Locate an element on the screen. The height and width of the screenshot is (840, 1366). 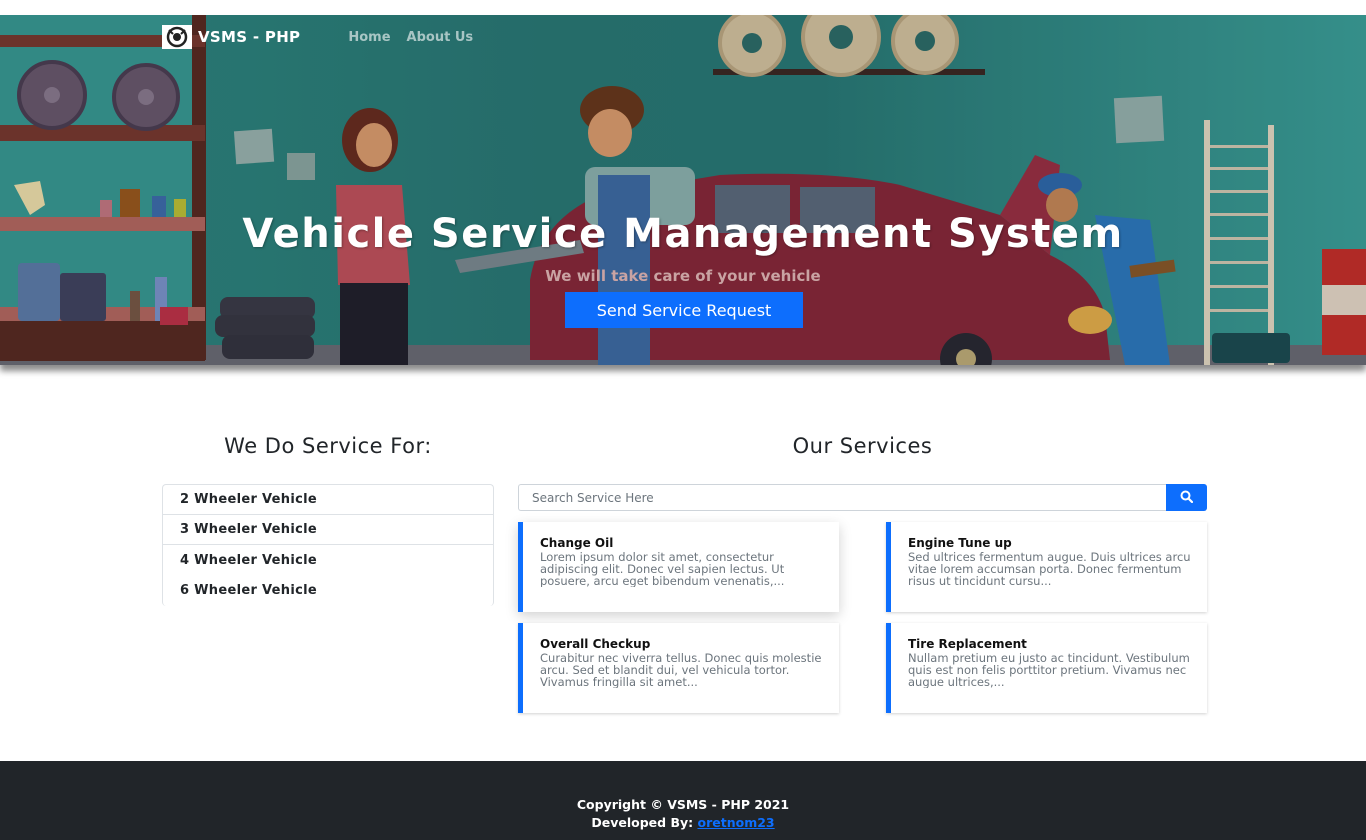
service-card-title: Engine Tune up is located at coordinates (960, 543).